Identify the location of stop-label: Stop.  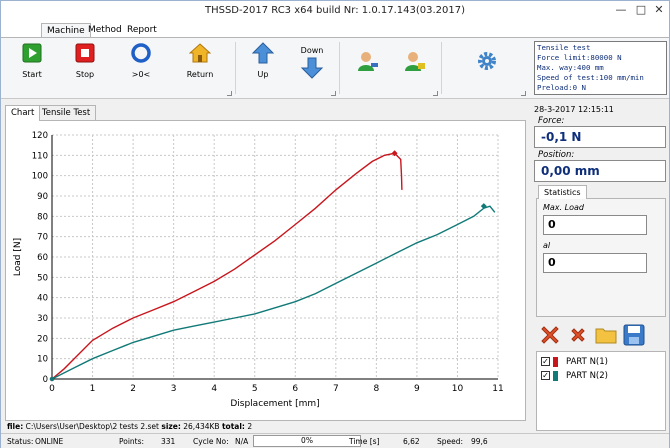
(85, 74).